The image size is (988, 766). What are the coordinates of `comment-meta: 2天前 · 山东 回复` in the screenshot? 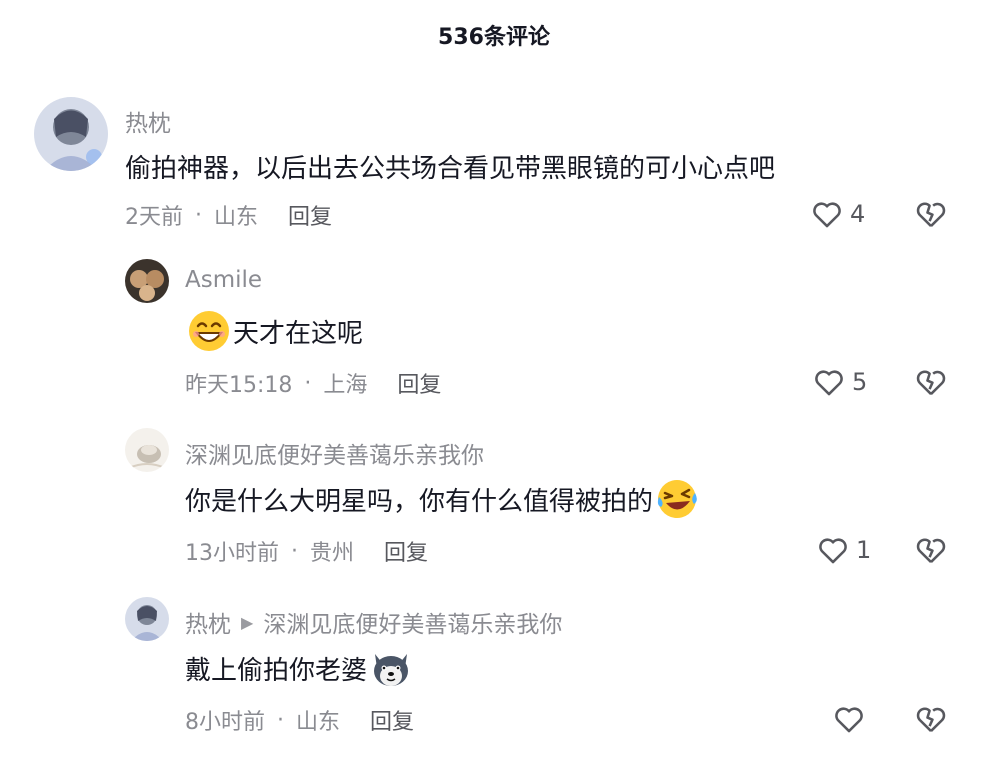 It's located at (228, 215).